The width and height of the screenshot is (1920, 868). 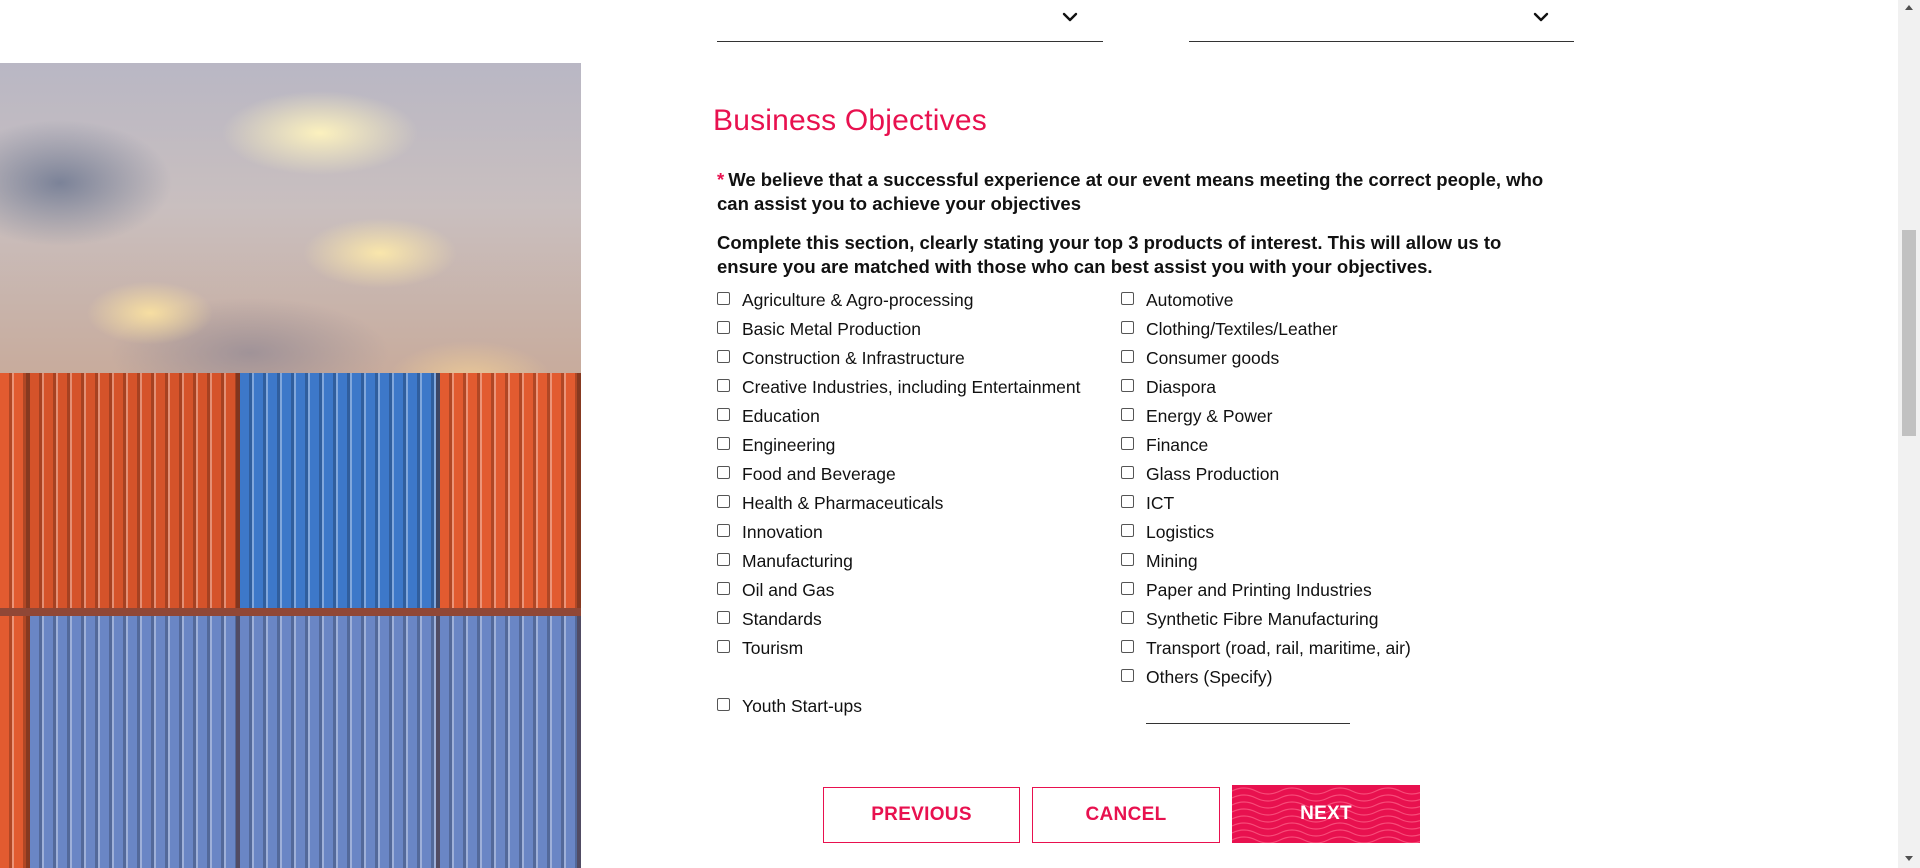 I want to click on chevron-down-icon, so click(x=1541, y=17).